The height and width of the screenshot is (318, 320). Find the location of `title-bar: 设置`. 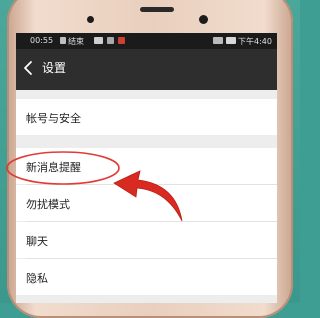

title-bar: 设置 is located at coordinates (146, 69).